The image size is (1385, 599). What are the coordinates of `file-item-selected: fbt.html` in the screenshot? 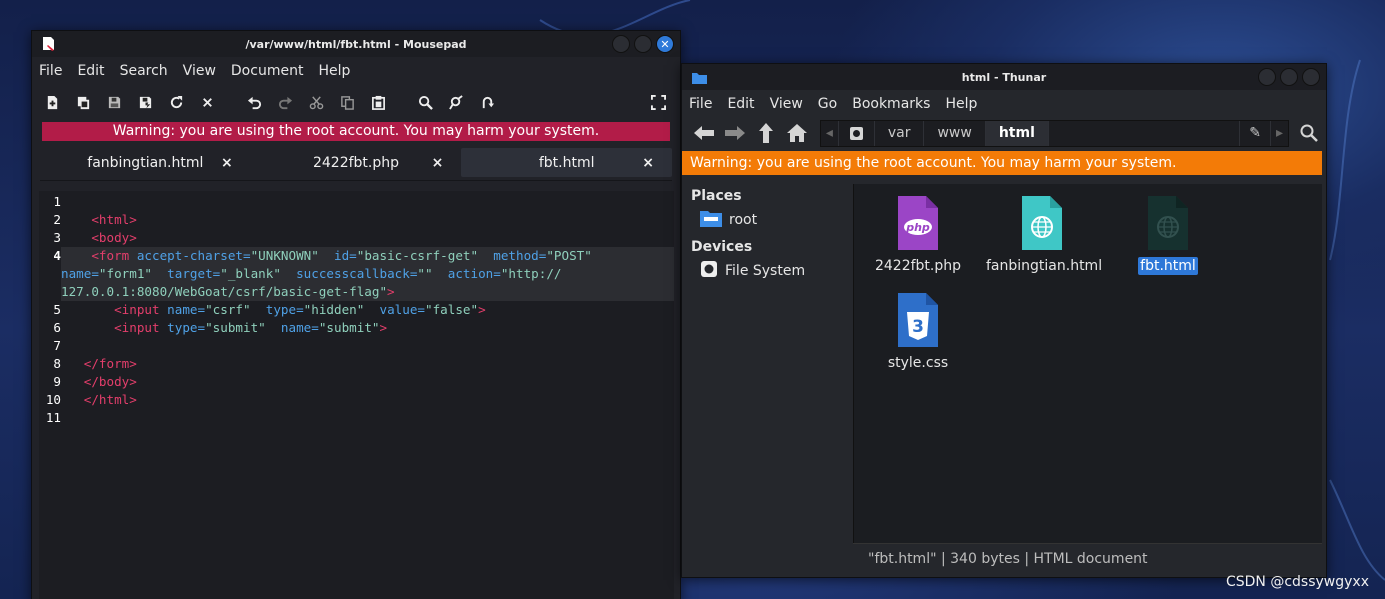 It's located at (1168, 234).